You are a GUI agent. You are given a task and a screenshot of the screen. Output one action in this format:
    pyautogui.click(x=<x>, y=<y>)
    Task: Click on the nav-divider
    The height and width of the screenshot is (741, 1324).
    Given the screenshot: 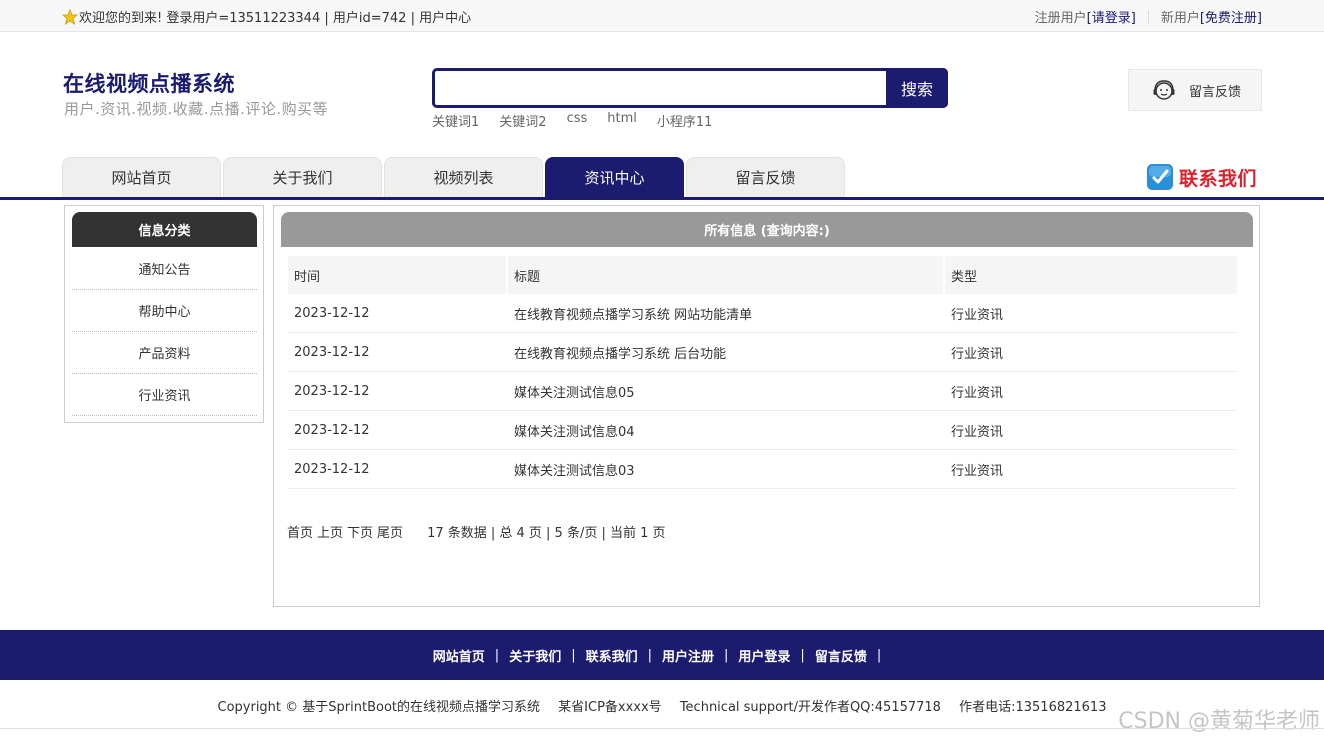 What is the action you would take?
    pyautogui.click(x=662, y=198)
    